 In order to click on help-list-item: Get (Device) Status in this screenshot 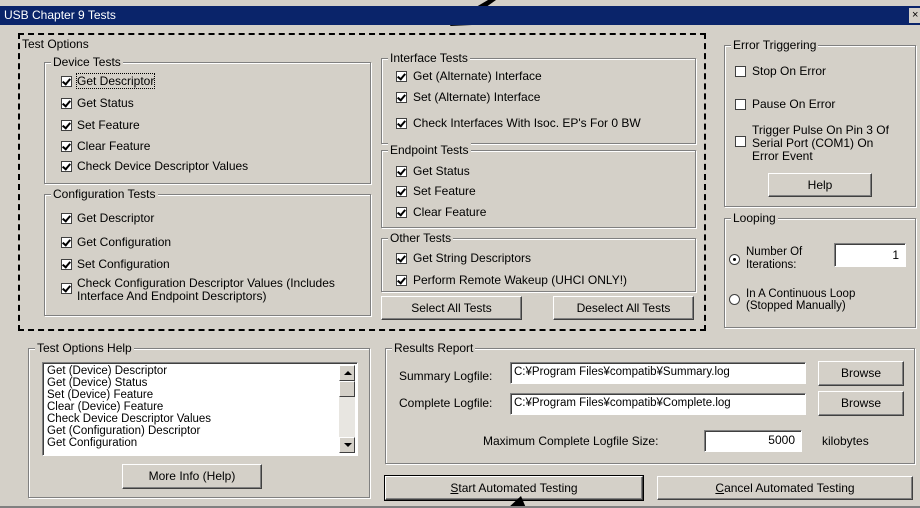, I will do `click(97, 383)`.